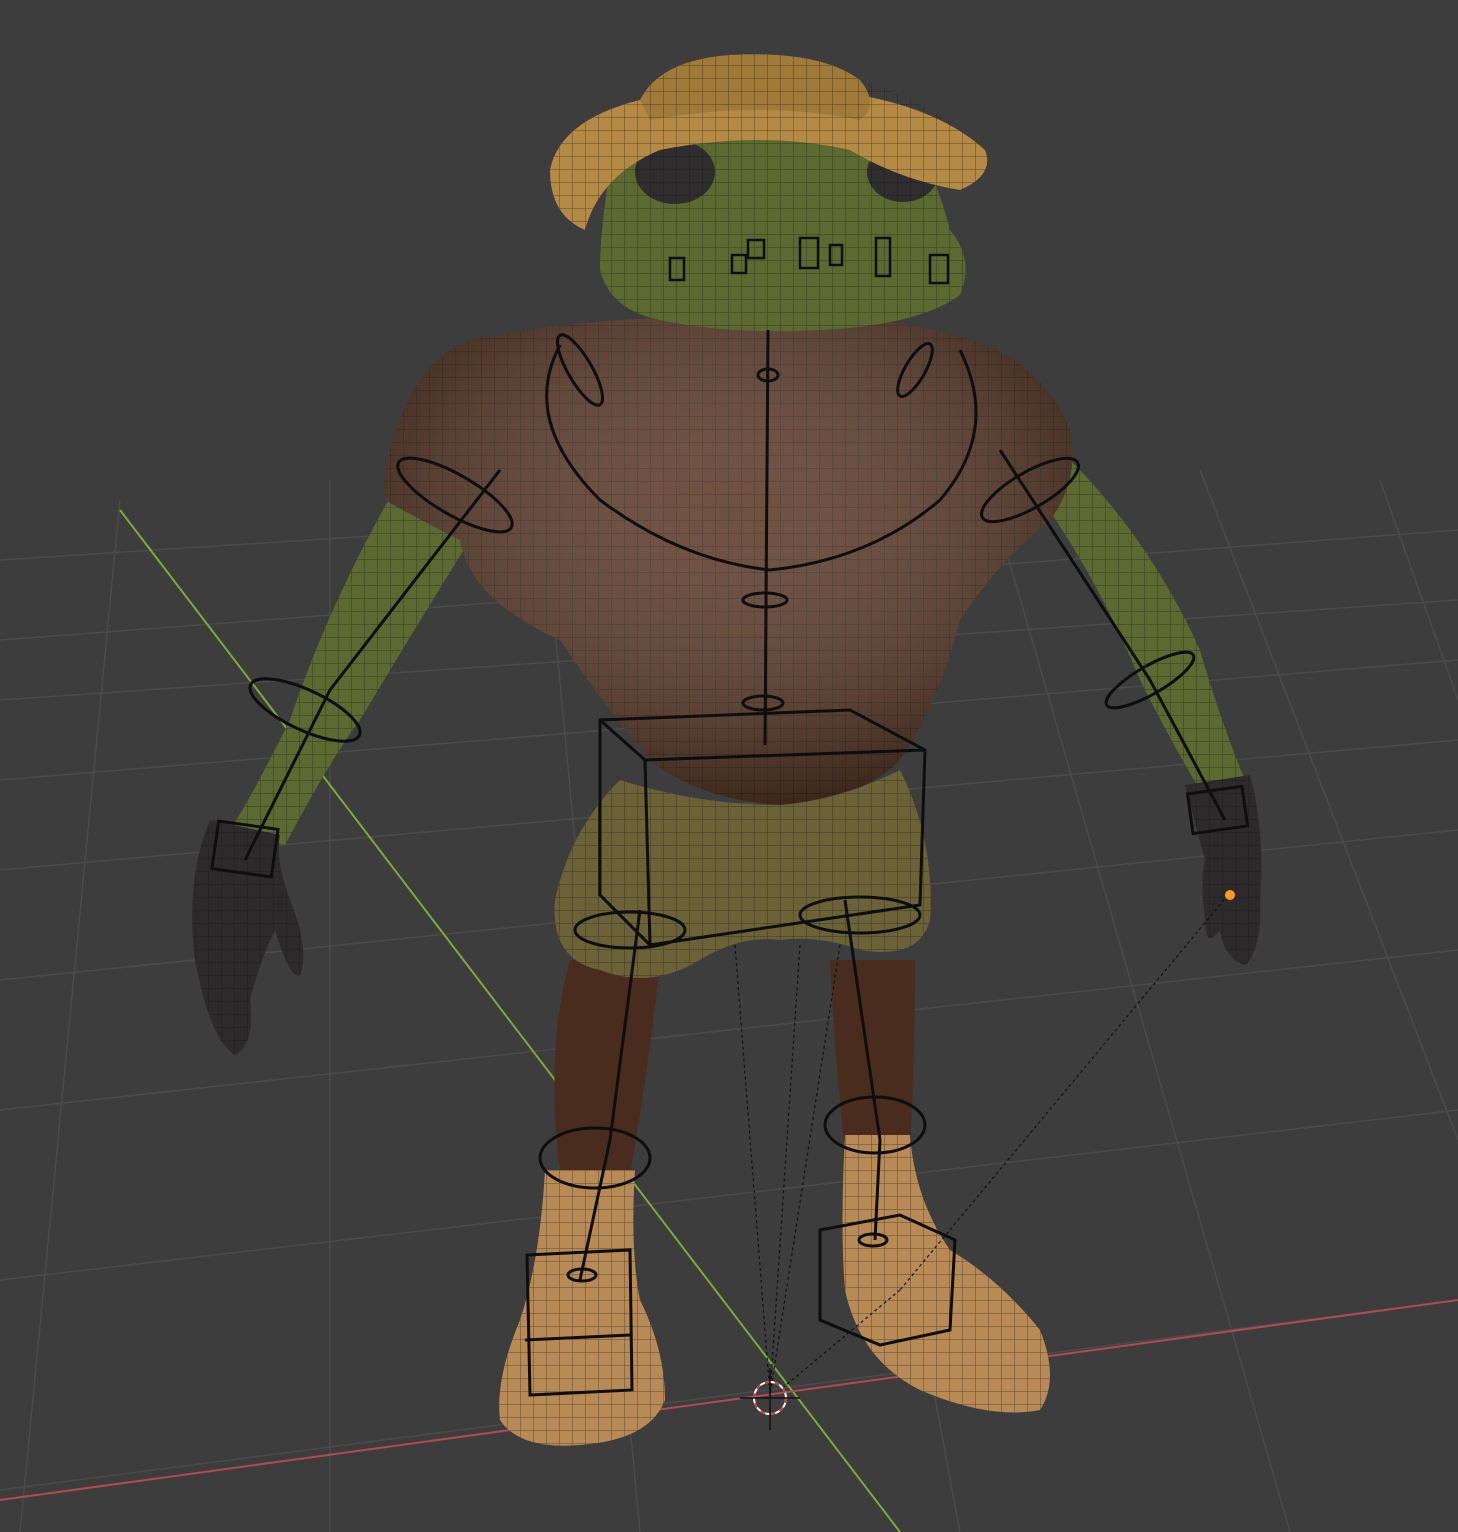 The width and height of the screenshot is (1458, 1532). What do you see at coordinates (872, 1055) in the screenshot?
I see `right-shin` at bounding box center [872, 1055].